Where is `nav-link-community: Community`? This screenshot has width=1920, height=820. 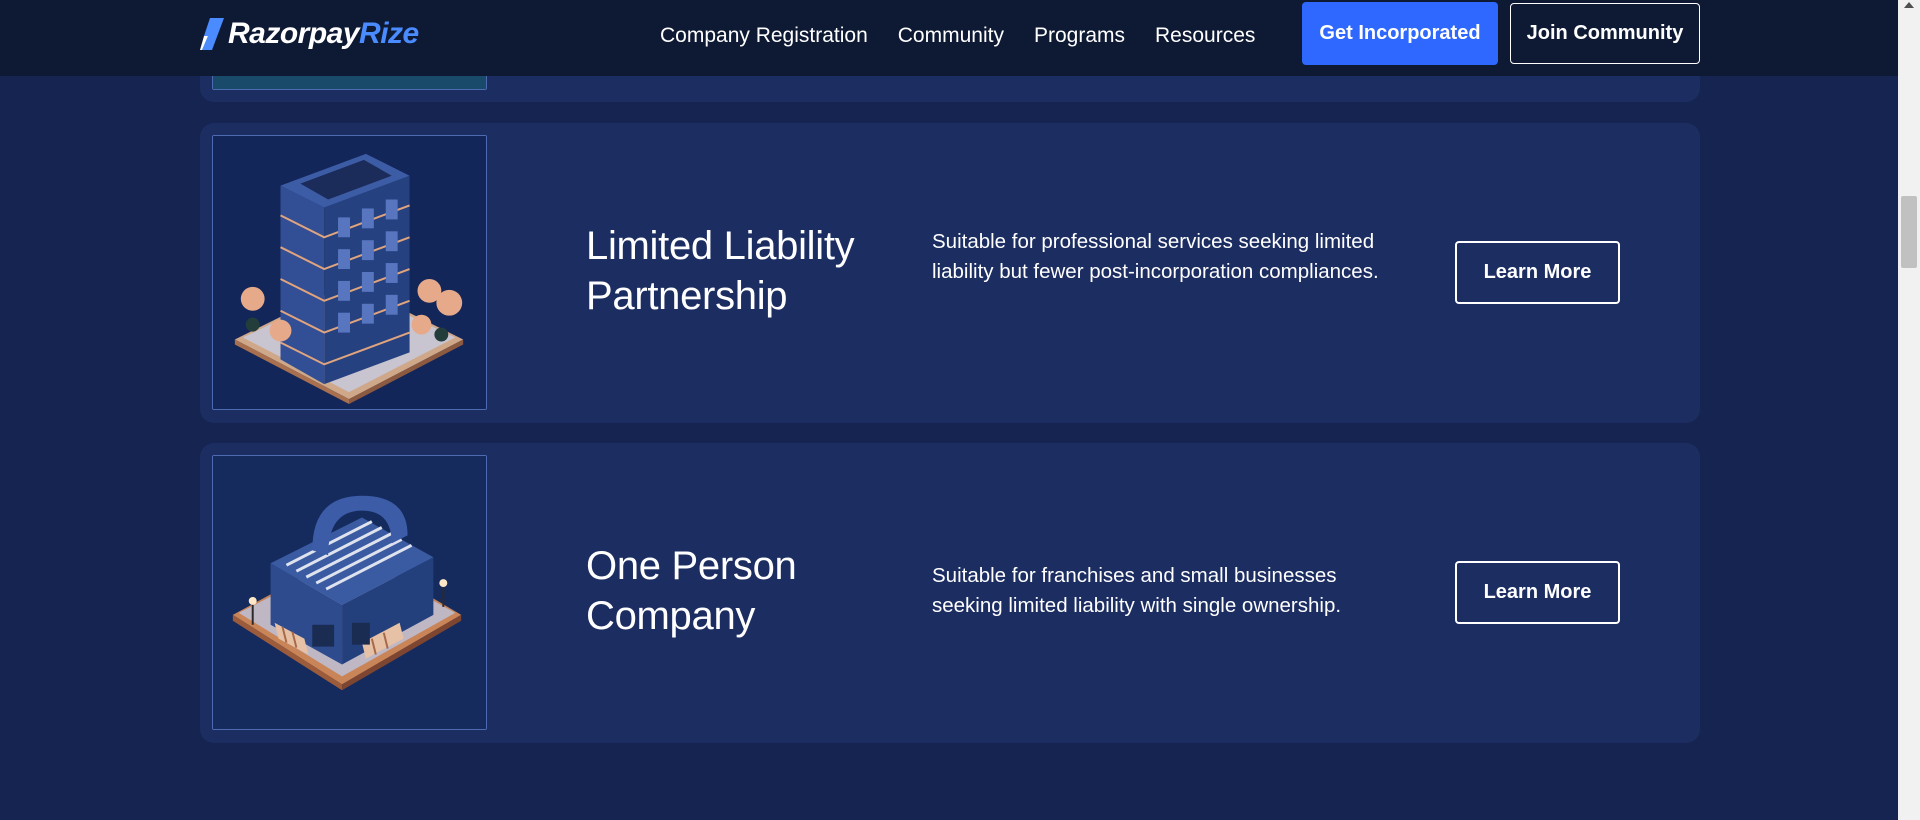 nav-link-community: Community is located at coordinates (951, 36).